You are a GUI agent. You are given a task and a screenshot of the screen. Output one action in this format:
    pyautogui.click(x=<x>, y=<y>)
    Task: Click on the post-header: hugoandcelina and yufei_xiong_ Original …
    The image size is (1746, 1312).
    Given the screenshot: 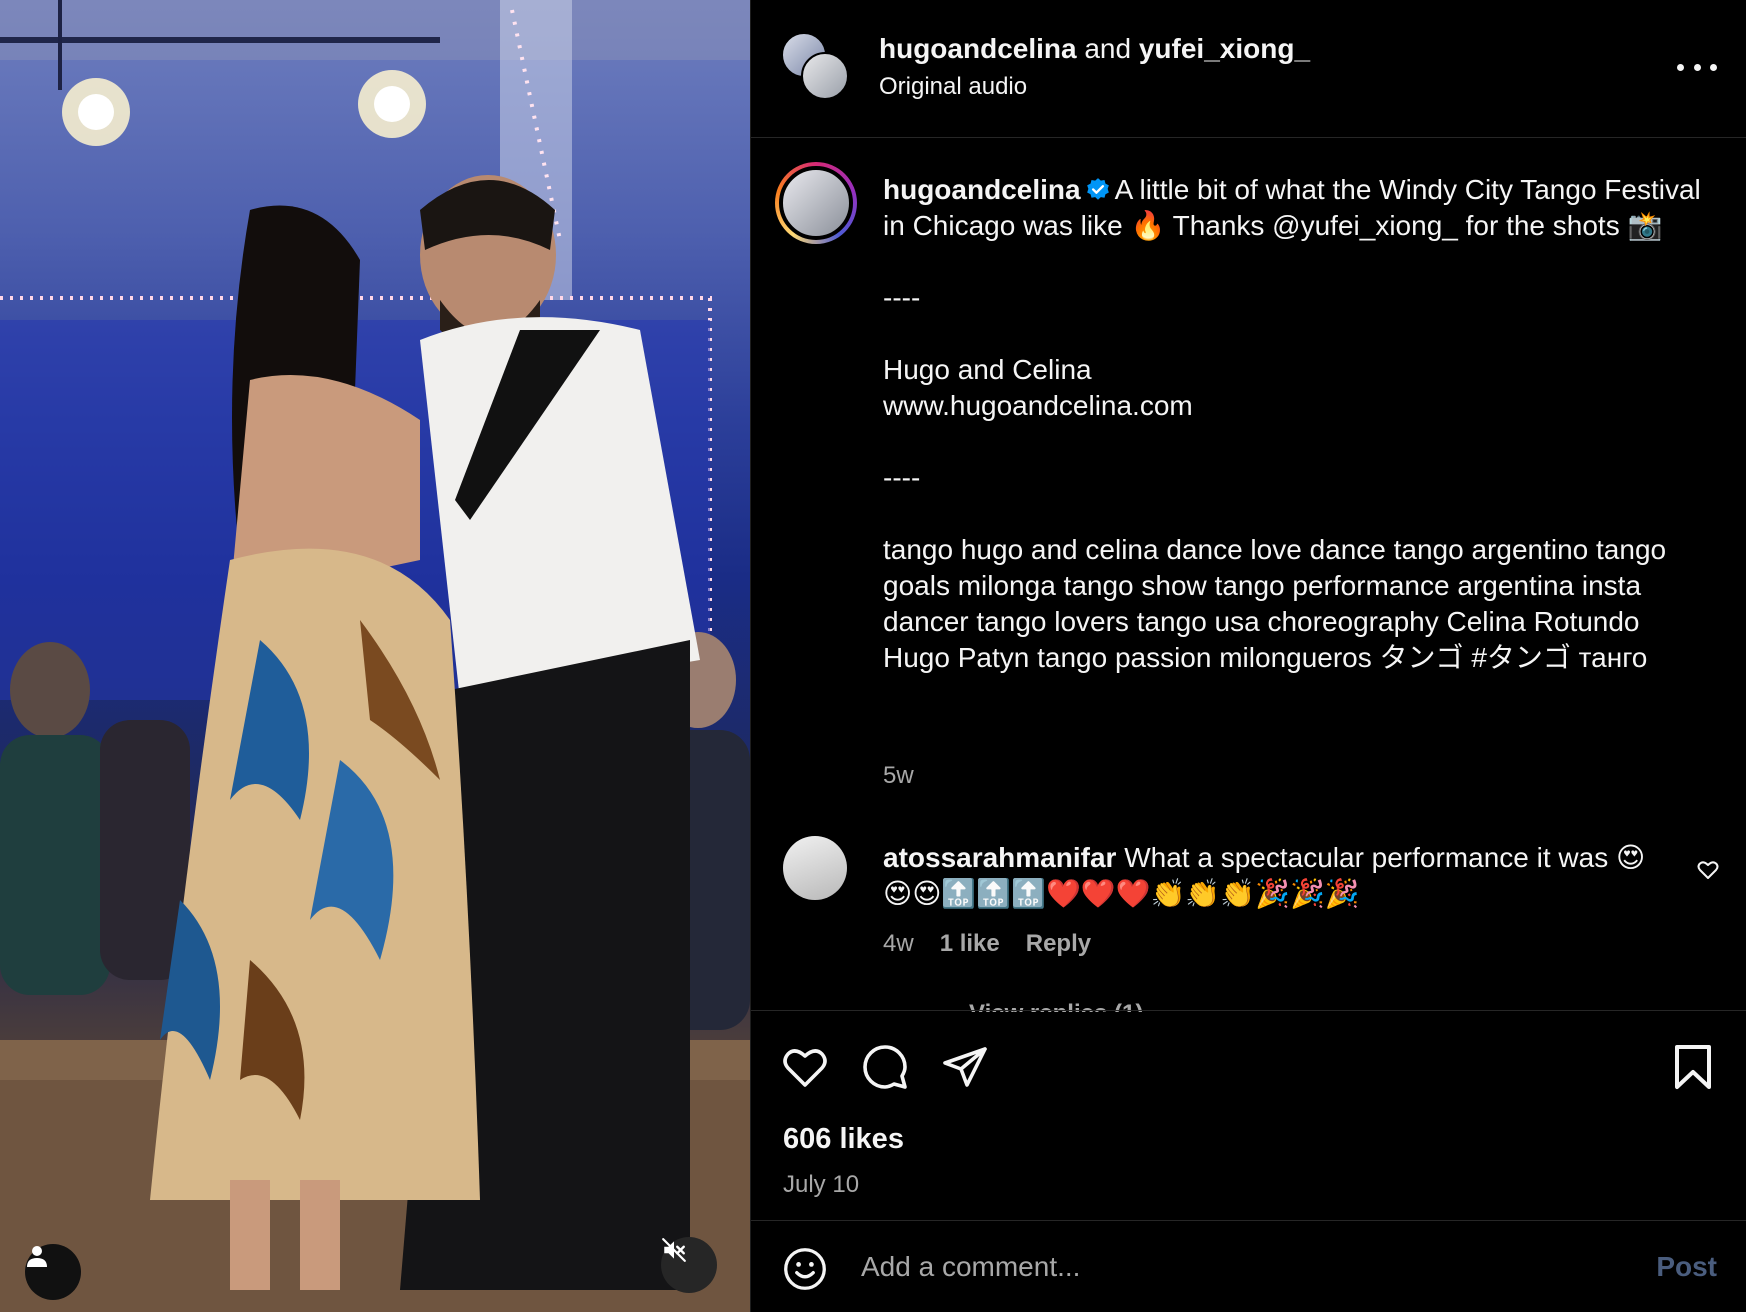 What is the action you would take?
    pyautogui.click(x=1248, y=69)
    